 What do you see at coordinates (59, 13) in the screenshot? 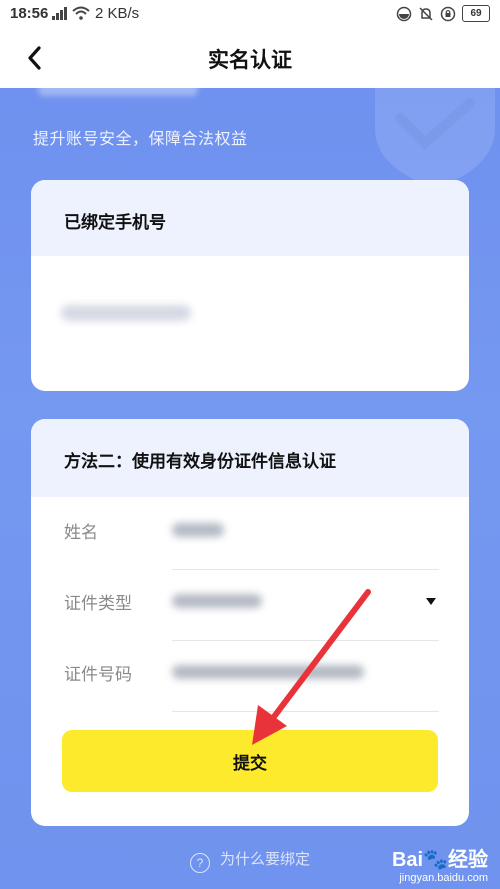
I see `signal-icon` at bounding box center [59, 13].